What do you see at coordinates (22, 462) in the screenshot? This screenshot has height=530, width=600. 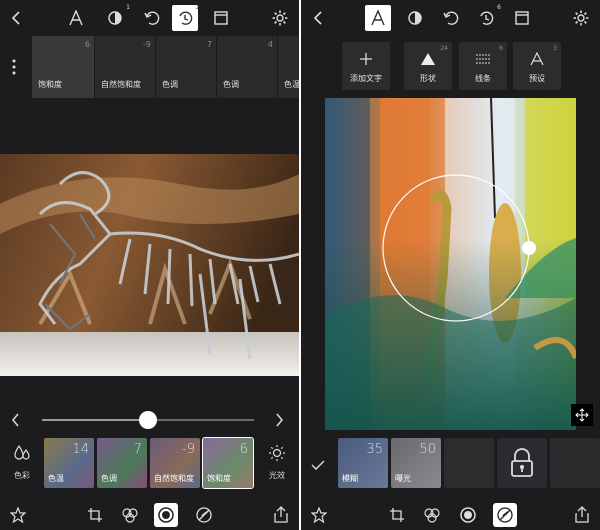 I see `color-category-button: 色彩` at bounding box center [22, 462].